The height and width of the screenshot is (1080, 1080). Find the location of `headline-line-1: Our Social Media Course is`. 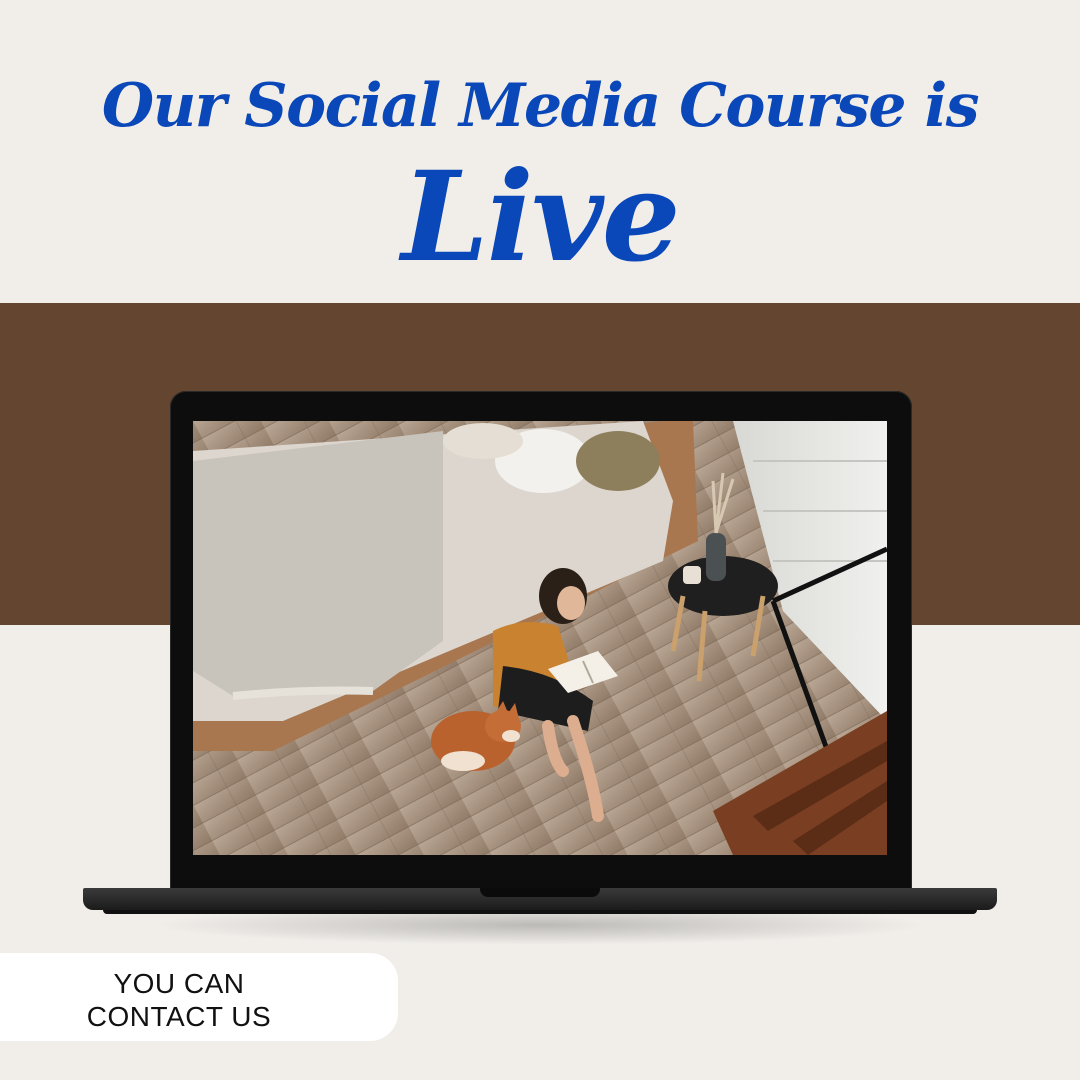

headline-line-1: Our Social Media Course is is located at coordinates (540, 106).